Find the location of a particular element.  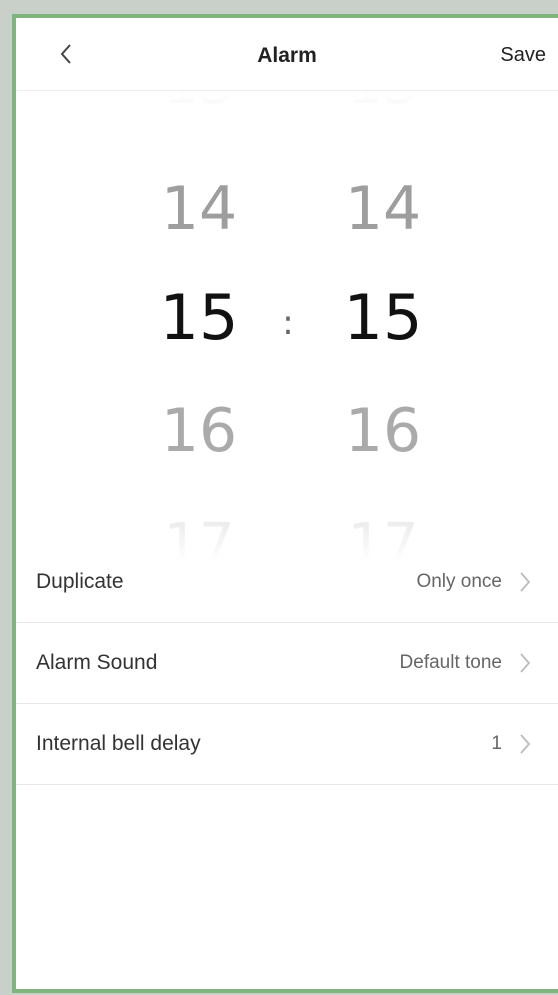

row-label: Duplicate is located at coordinates (80, 581).